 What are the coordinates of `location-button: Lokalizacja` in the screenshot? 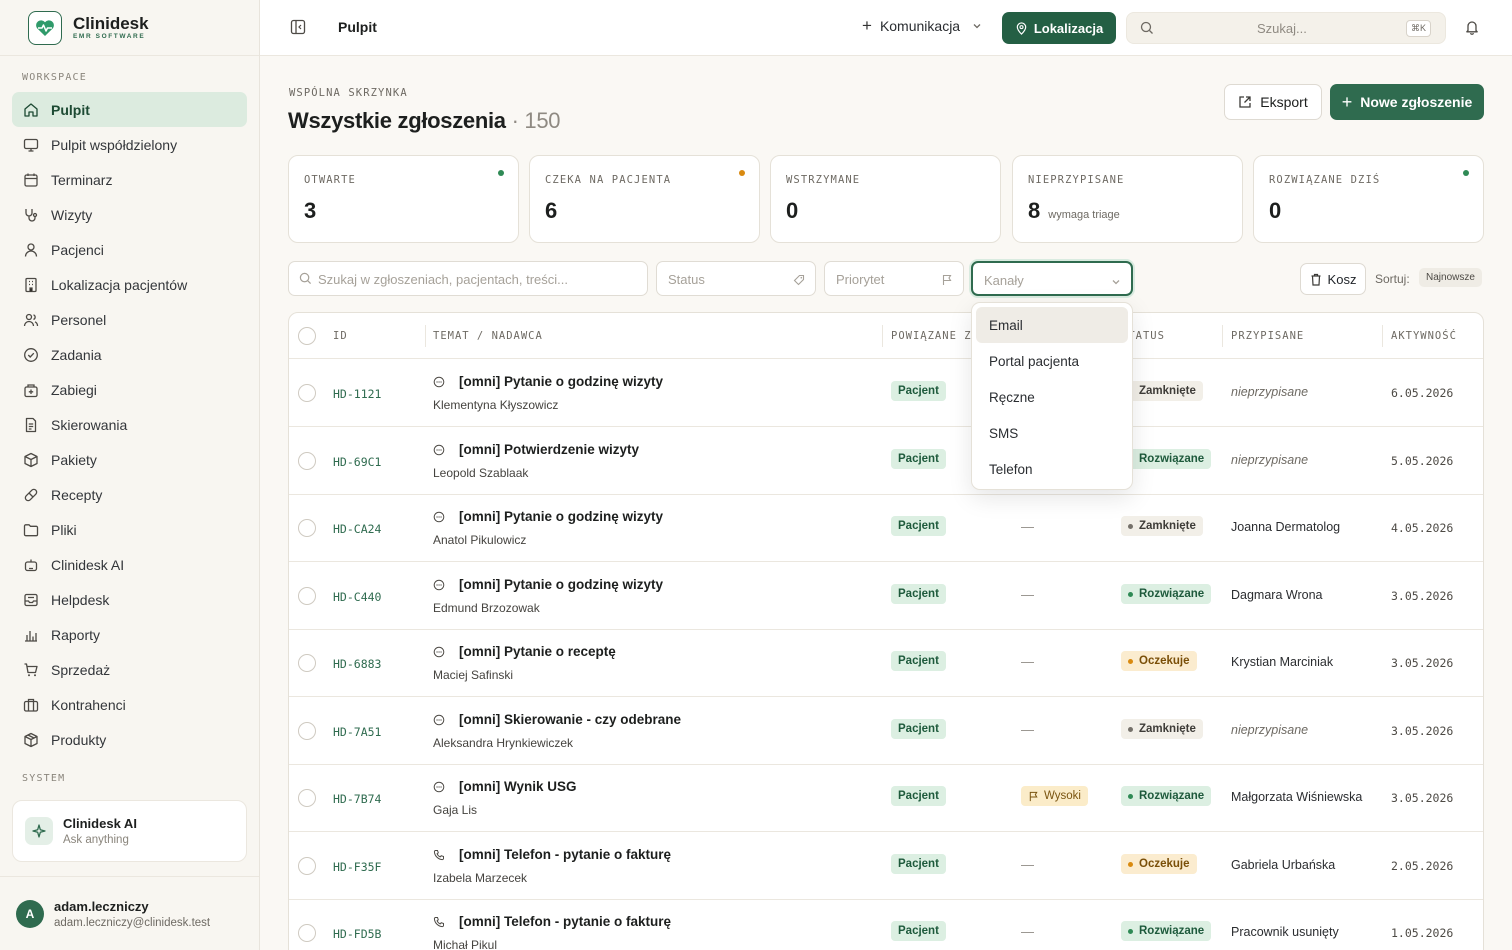 It's located at (1059, 28).